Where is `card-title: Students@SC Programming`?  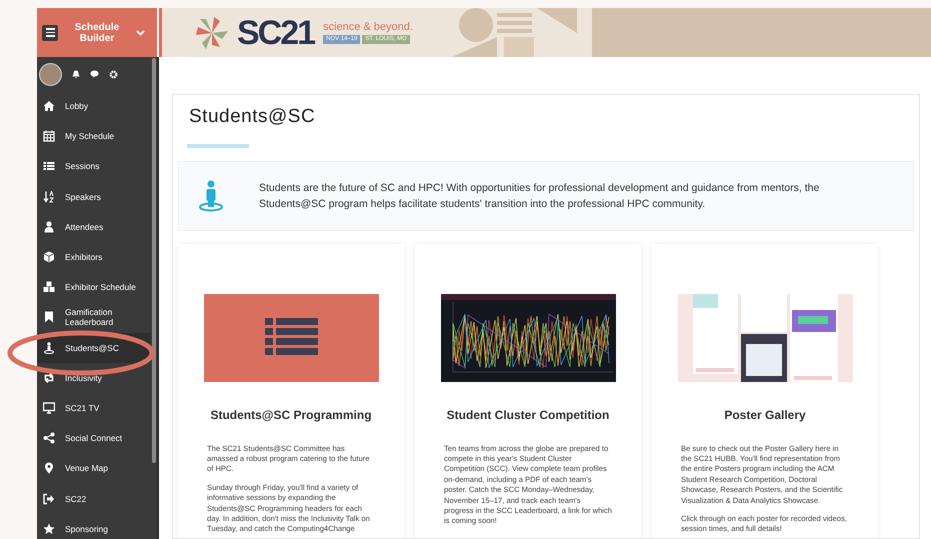
card-title: Students@SC Programming is located at coordinates (291, 415).